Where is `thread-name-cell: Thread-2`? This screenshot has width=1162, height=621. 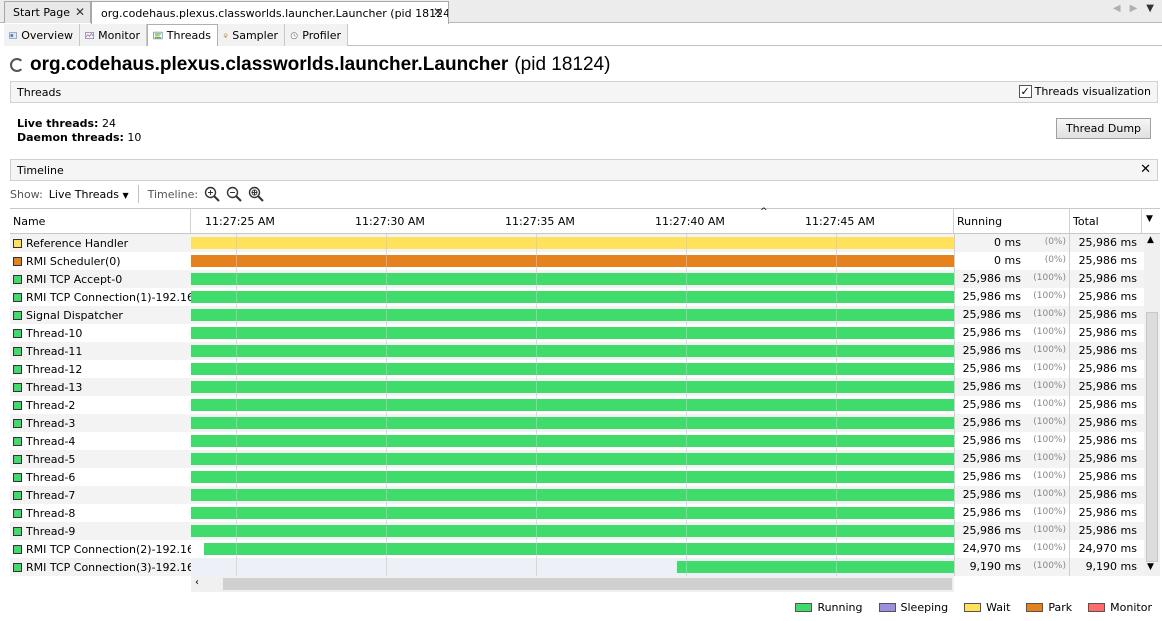
thread-name-cell: Thread-2 is located at coordinates (100, 405).